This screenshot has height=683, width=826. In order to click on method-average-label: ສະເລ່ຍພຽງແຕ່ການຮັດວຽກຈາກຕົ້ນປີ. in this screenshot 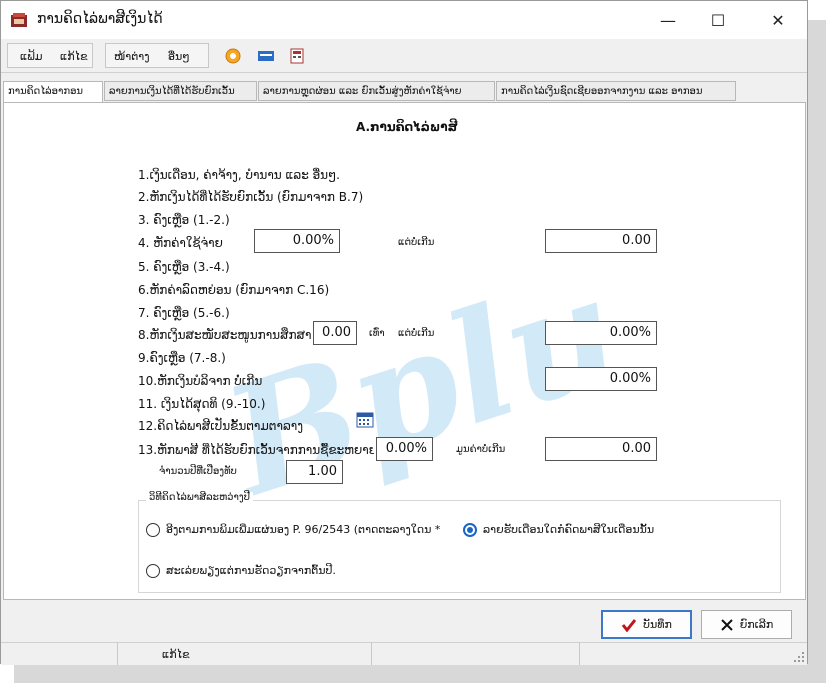, I will do `click(251, 570)`.